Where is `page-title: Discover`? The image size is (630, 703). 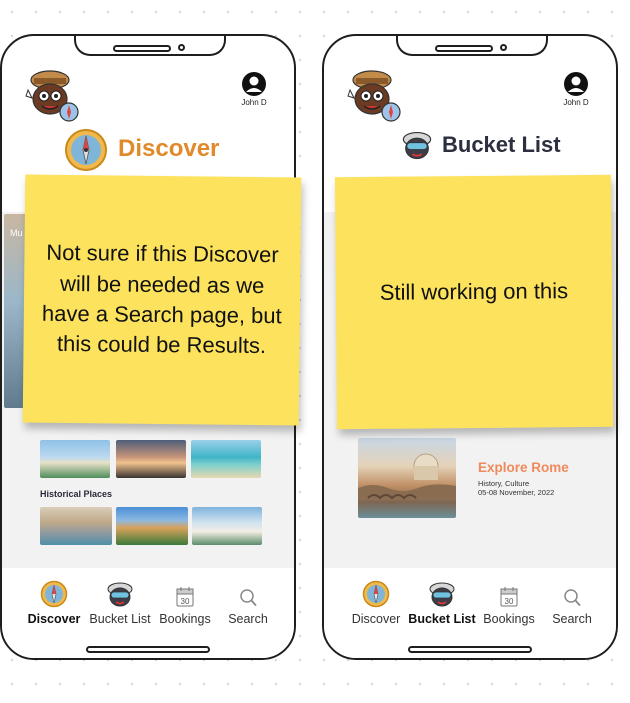
page-title: Discover is located at coordinates (169, 148).